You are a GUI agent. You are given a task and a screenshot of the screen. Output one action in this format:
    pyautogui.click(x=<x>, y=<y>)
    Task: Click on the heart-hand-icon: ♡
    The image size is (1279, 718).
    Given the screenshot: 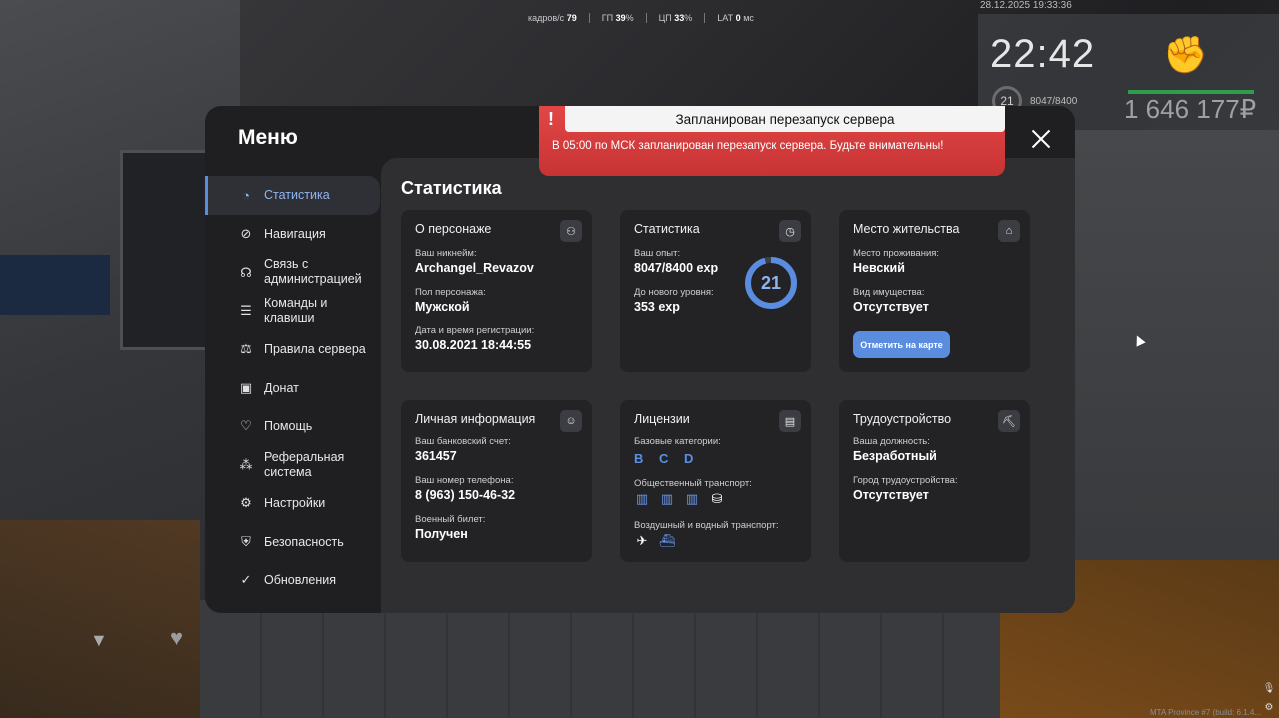 What is the action you would take?
    pyautogui.click(x=246, y=426)
    